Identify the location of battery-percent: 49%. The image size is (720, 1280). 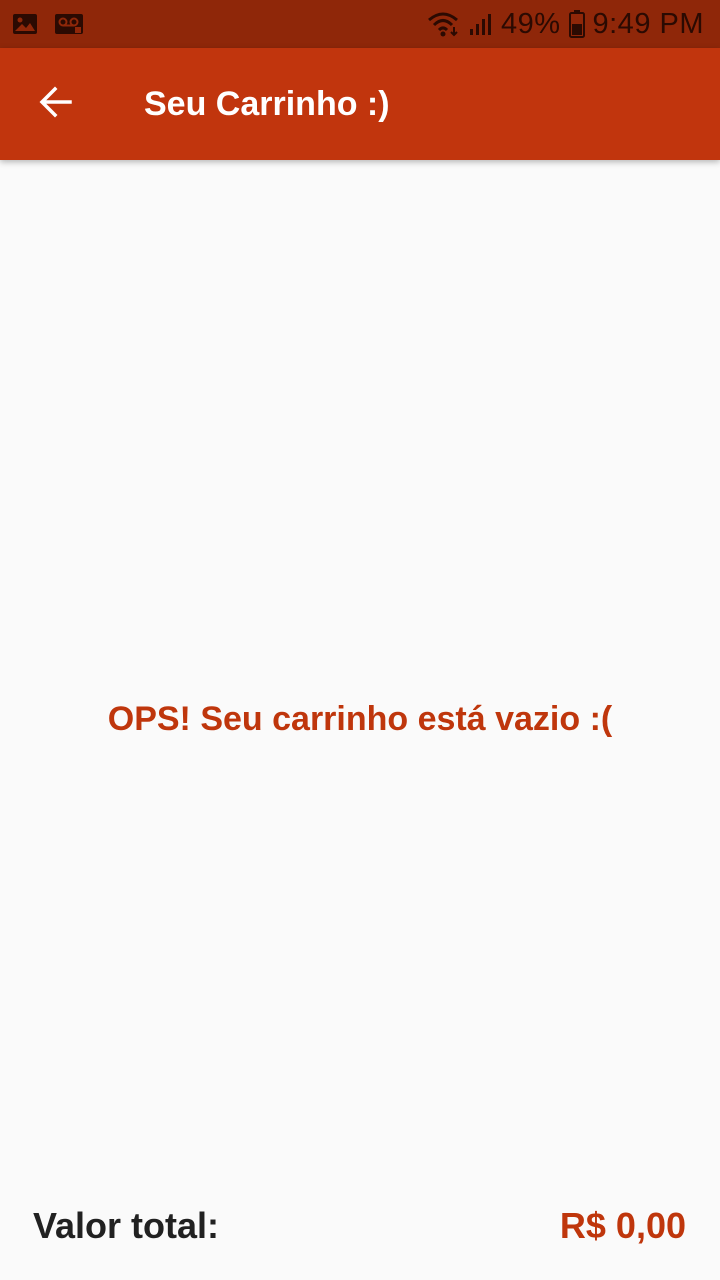
(530, 23).